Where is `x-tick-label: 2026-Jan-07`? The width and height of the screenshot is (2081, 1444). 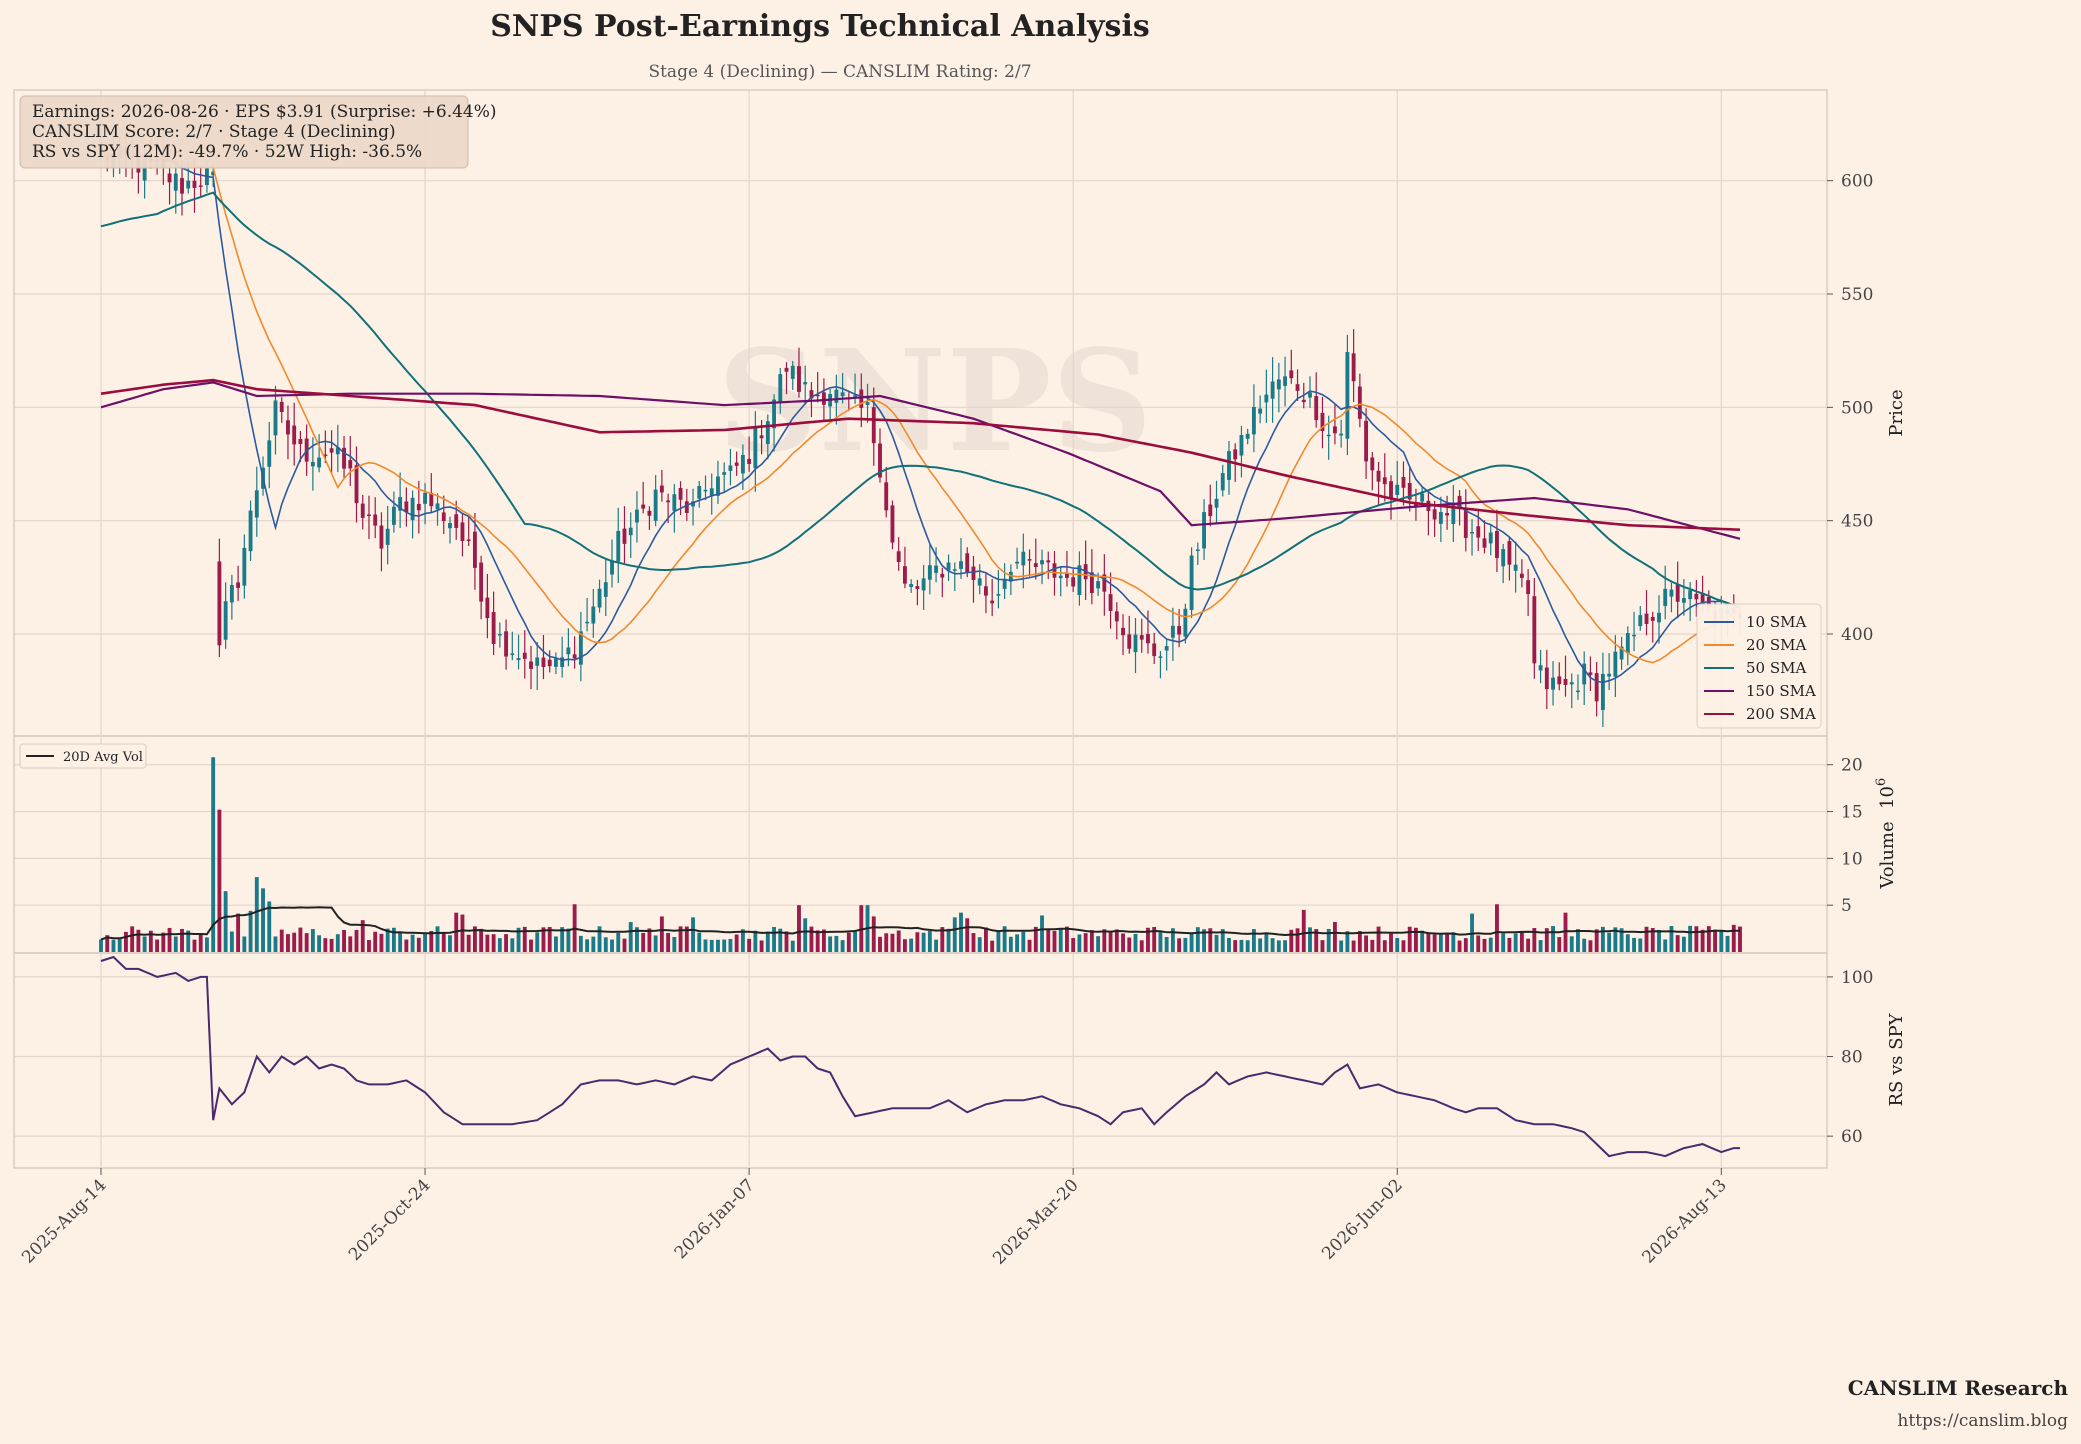 x-tick-label: 2026-Jan-07 is located at coordinates (715, 1219).